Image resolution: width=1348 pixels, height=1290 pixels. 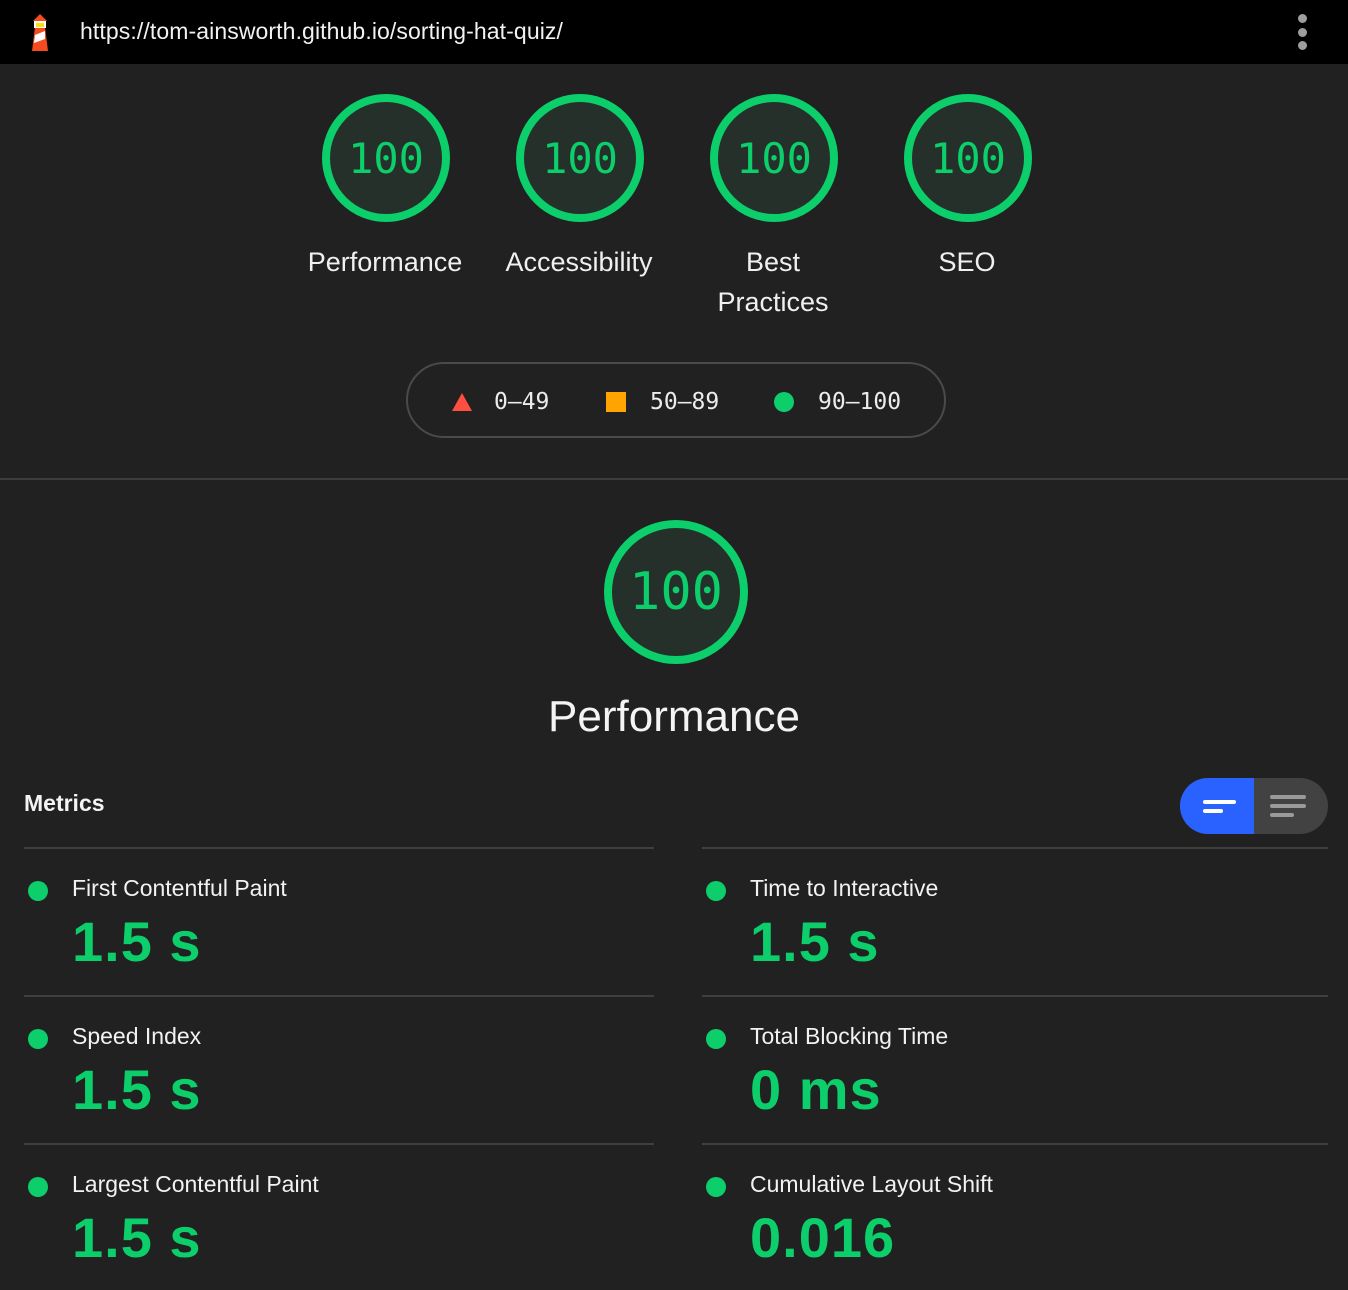 I want to click on category-title: Performance, so click(x=674, y=716).